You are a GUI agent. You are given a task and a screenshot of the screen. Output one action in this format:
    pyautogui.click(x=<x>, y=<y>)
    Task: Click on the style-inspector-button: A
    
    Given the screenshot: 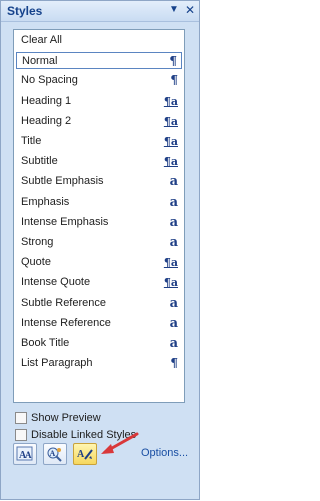 What is the action you would take?
    pyautogui.click(x=55, y=454)
    